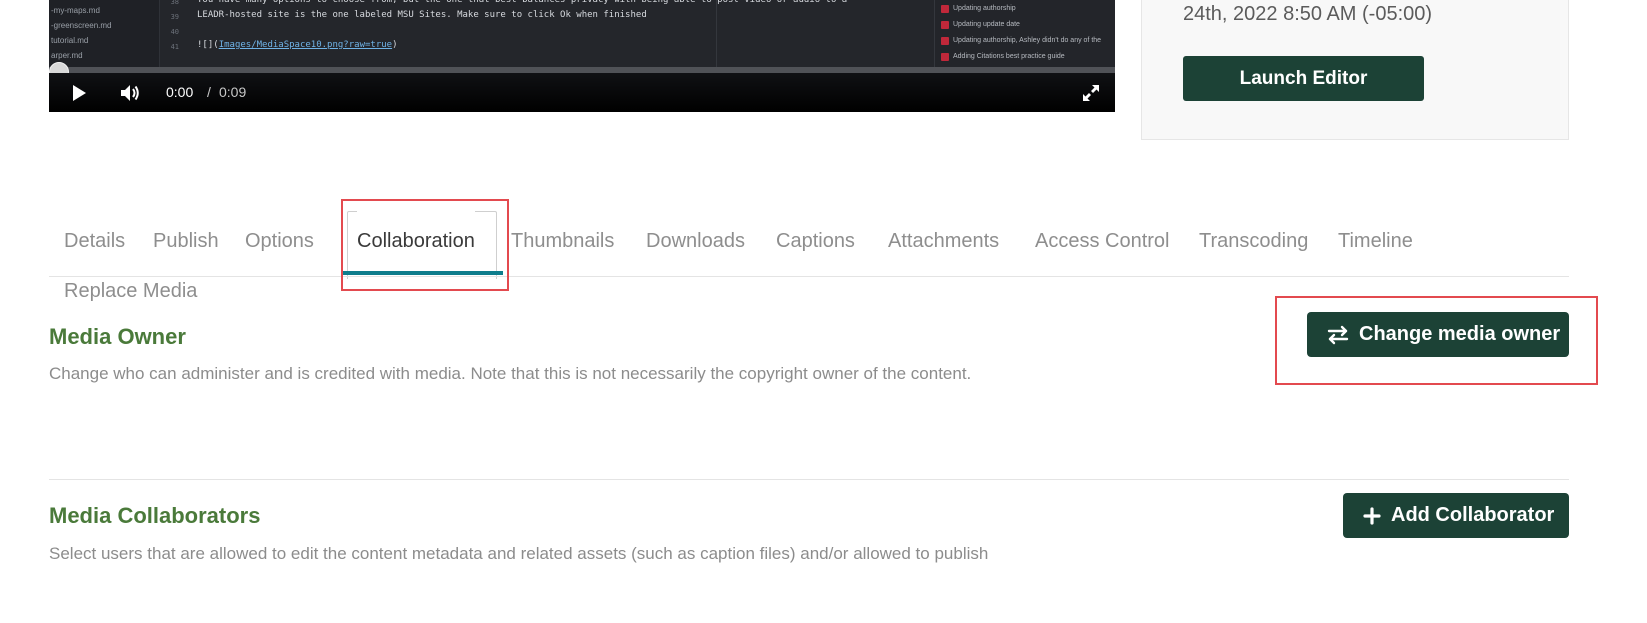 The height and width of the screenshot is (623, 1647). Describe the element at coordinates (582, 92) in the screenshot. I see `player-controls: 0:00 / 0:09` at that location.